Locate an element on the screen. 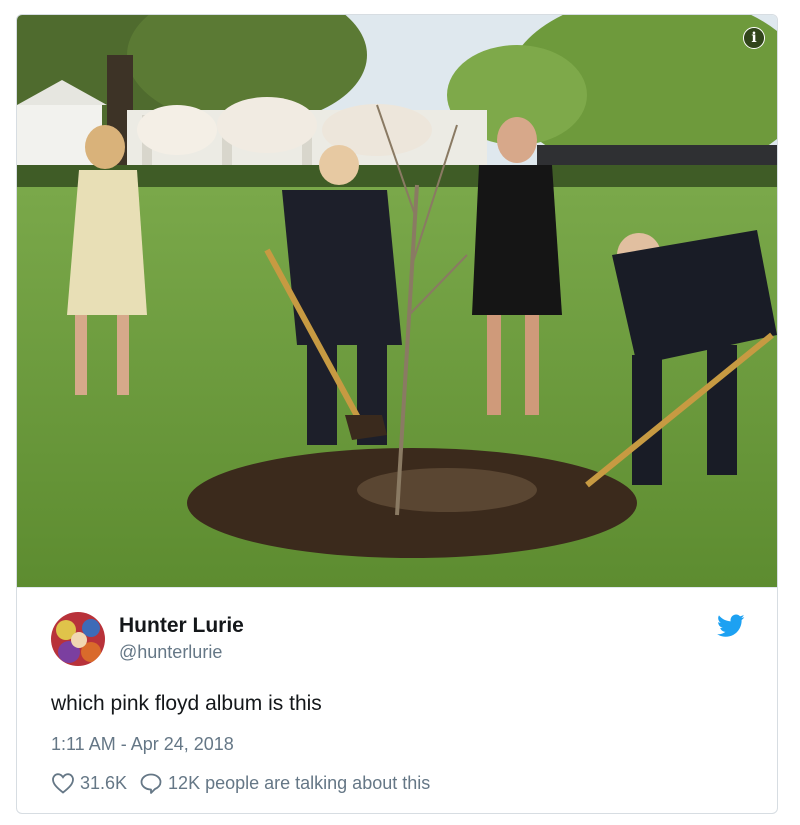  avatar is located at coordinates (78, 639).